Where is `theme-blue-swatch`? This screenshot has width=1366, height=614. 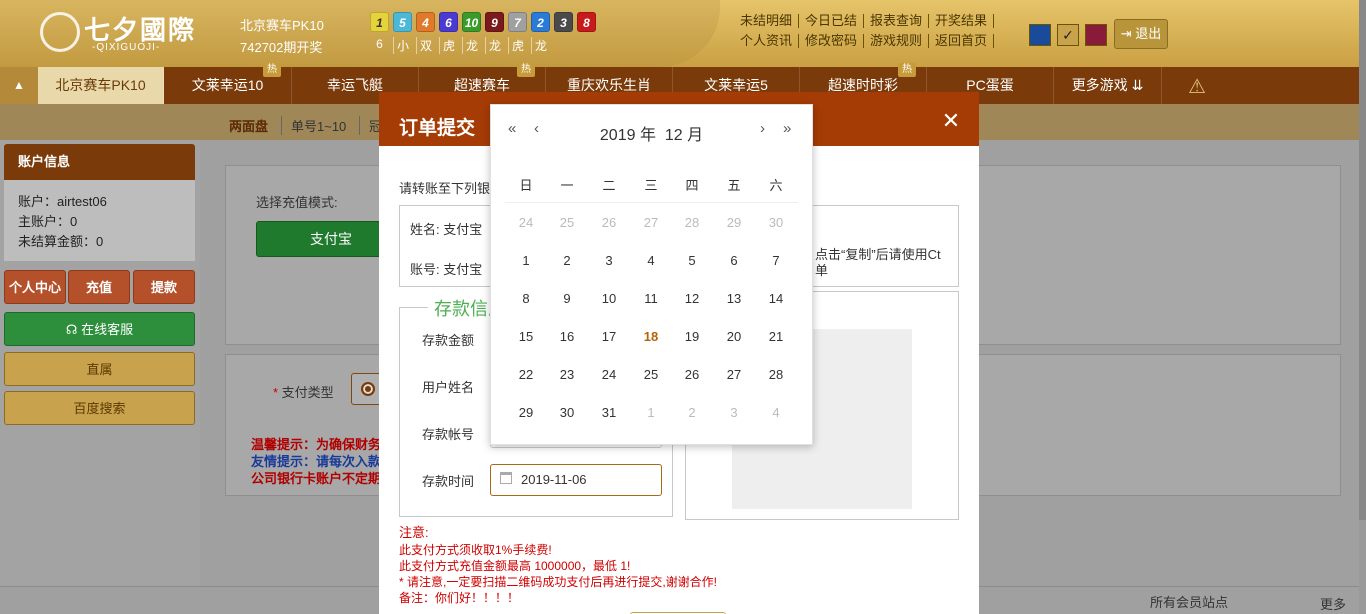
theme-blue-swatch is located at coordinates (1040, 35).